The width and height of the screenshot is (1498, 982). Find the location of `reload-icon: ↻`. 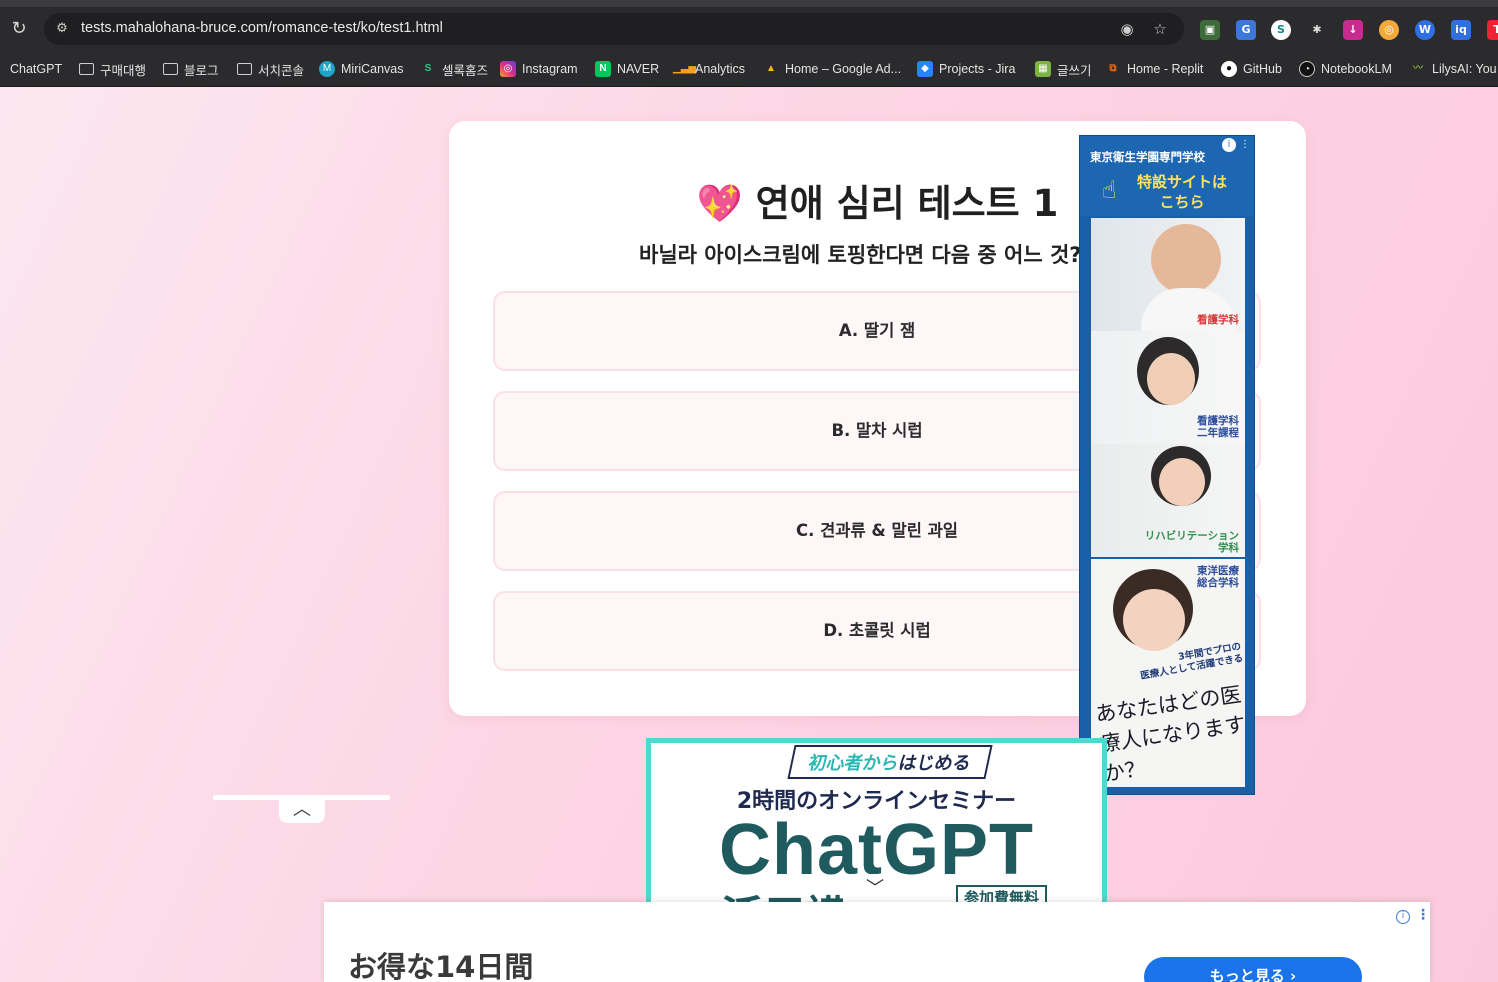

reload-icon: ↻ is located at coordinates (19, 29).